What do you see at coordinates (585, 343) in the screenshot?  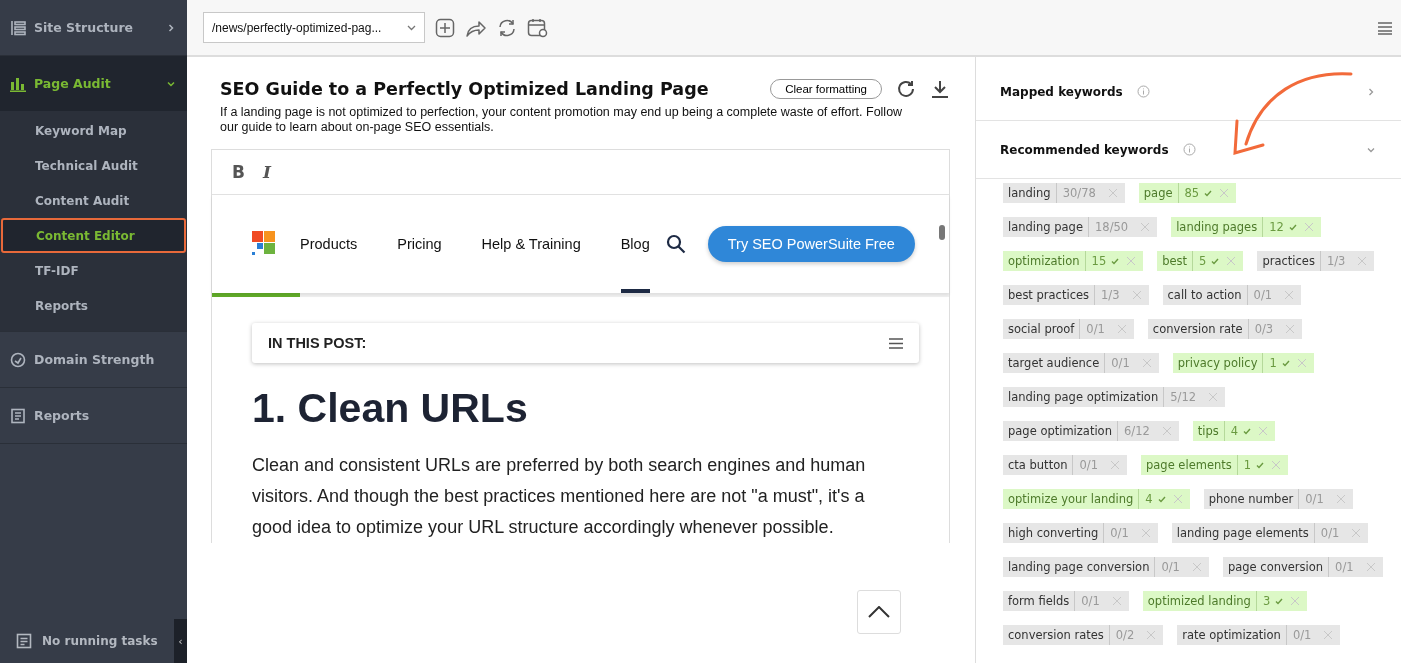 I see `table-of-contents-bar: IN THIS POST:` at bounding box center [585, 343].